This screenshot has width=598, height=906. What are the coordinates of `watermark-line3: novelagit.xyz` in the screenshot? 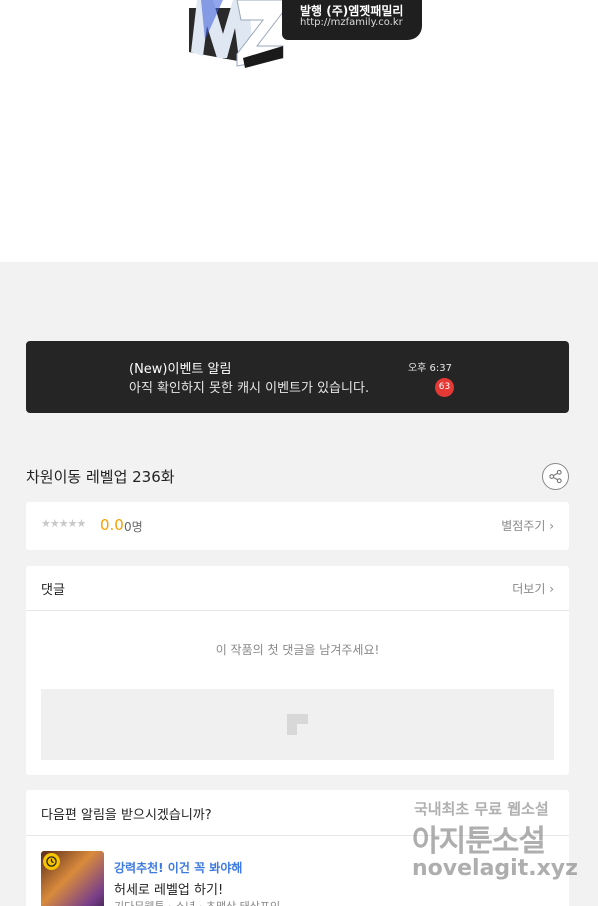 It's located at (495, 868).